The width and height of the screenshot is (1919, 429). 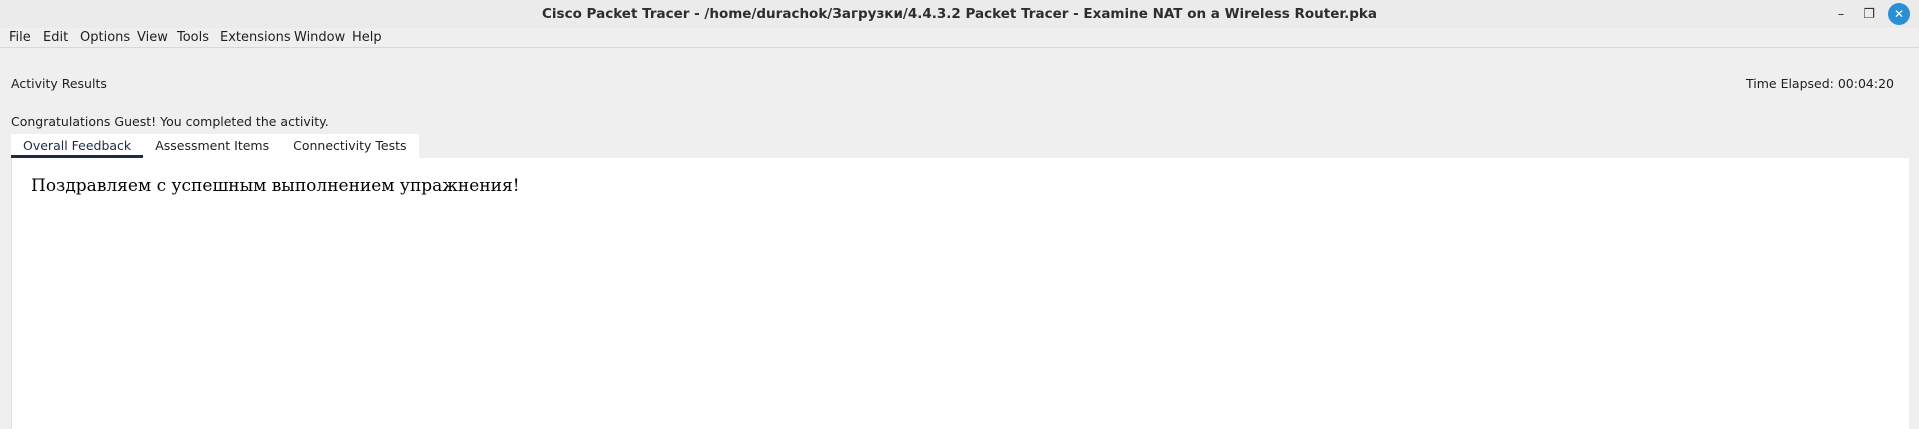 What do you see at coordinates (105, 37) in the screenshot?
I see `menu-options: Options` at bounding box center [105, 37].